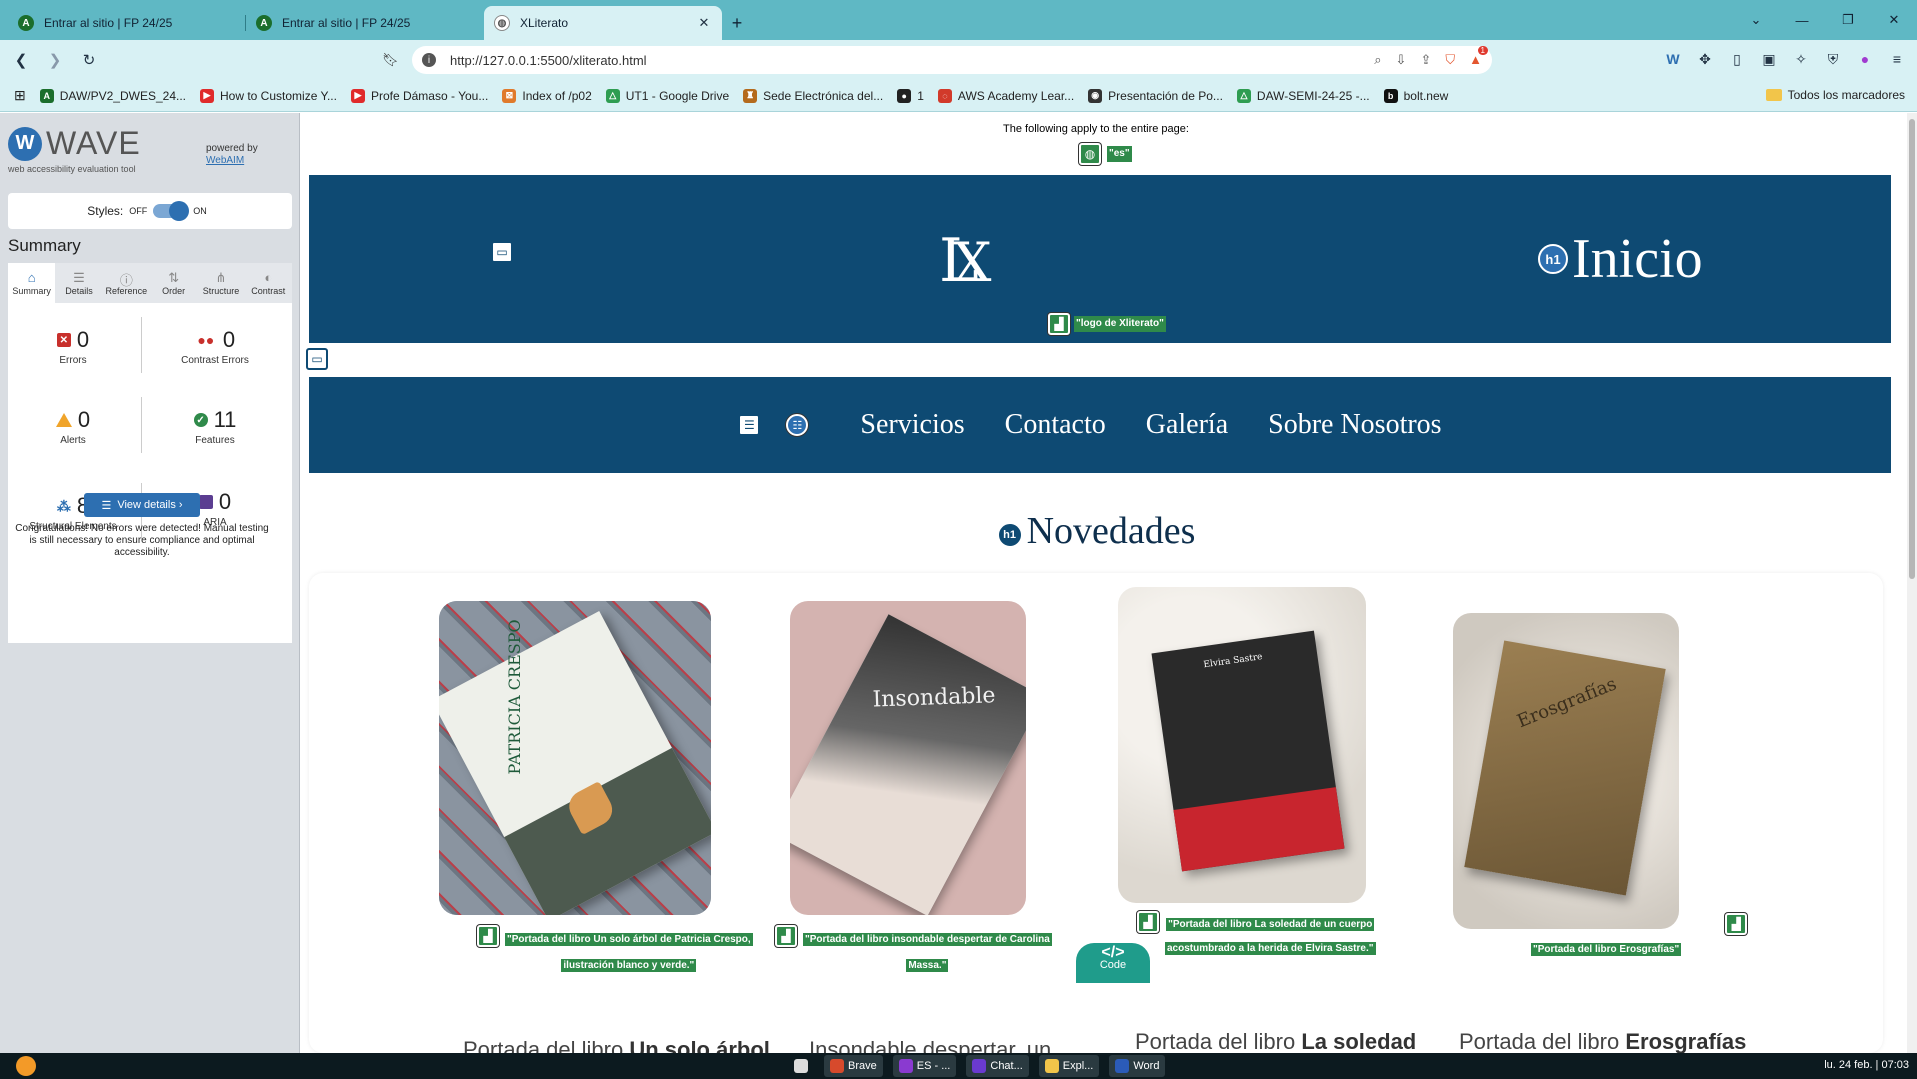 This screenshot has height=1079, width=1917. What do you see at coordinates (1912, 349) in the screenshot?
I see `scrollbar-thumb` at bounding box center [1912, 349].